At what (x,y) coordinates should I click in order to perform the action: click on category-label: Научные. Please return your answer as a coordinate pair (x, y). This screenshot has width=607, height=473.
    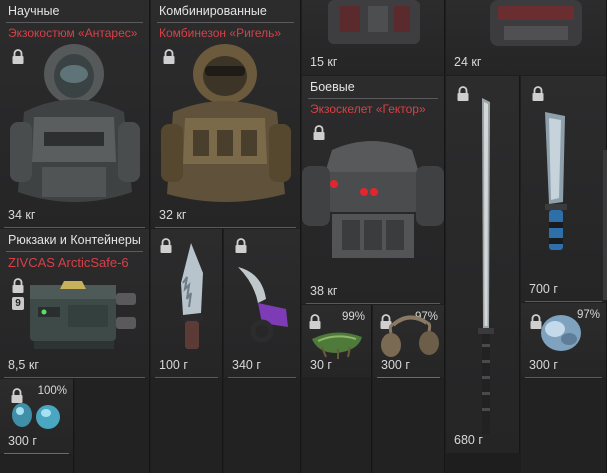
    Looking at the image, I should click on (34, 11).